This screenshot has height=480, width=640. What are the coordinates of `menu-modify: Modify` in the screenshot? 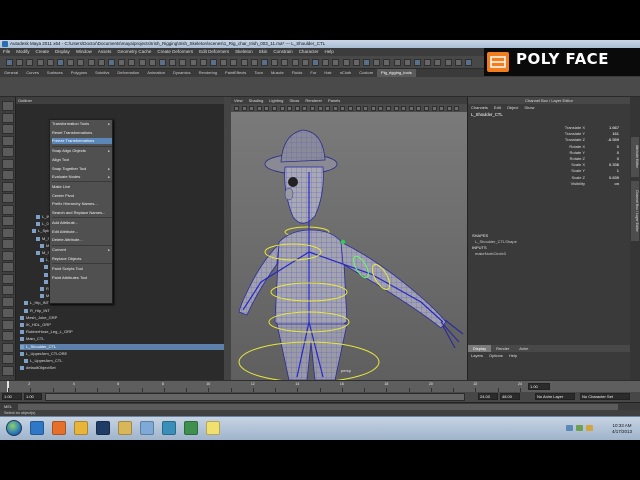 It's located at (22, 51).